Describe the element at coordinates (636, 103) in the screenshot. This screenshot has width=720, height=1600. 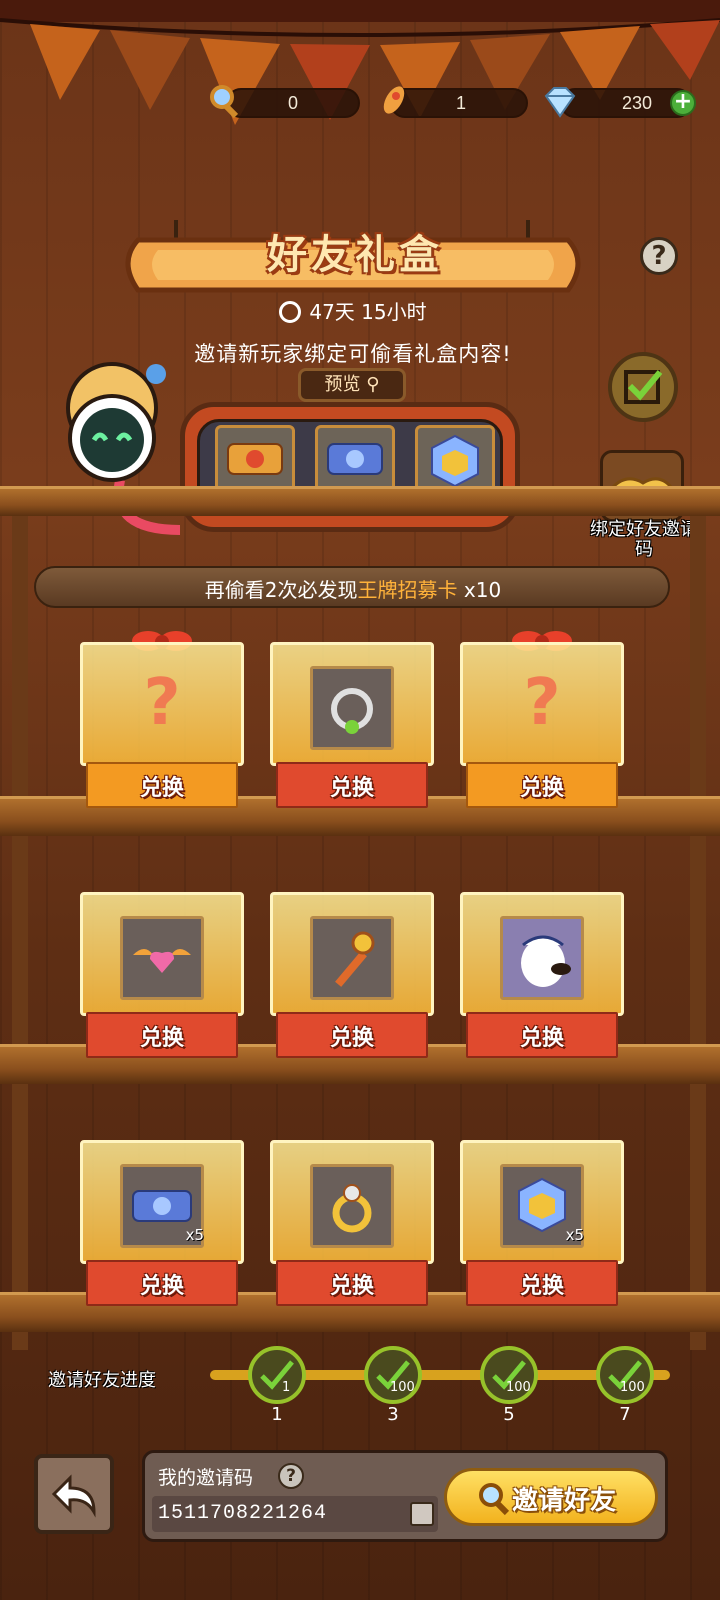
I see `diamond-count: 230` at that location.